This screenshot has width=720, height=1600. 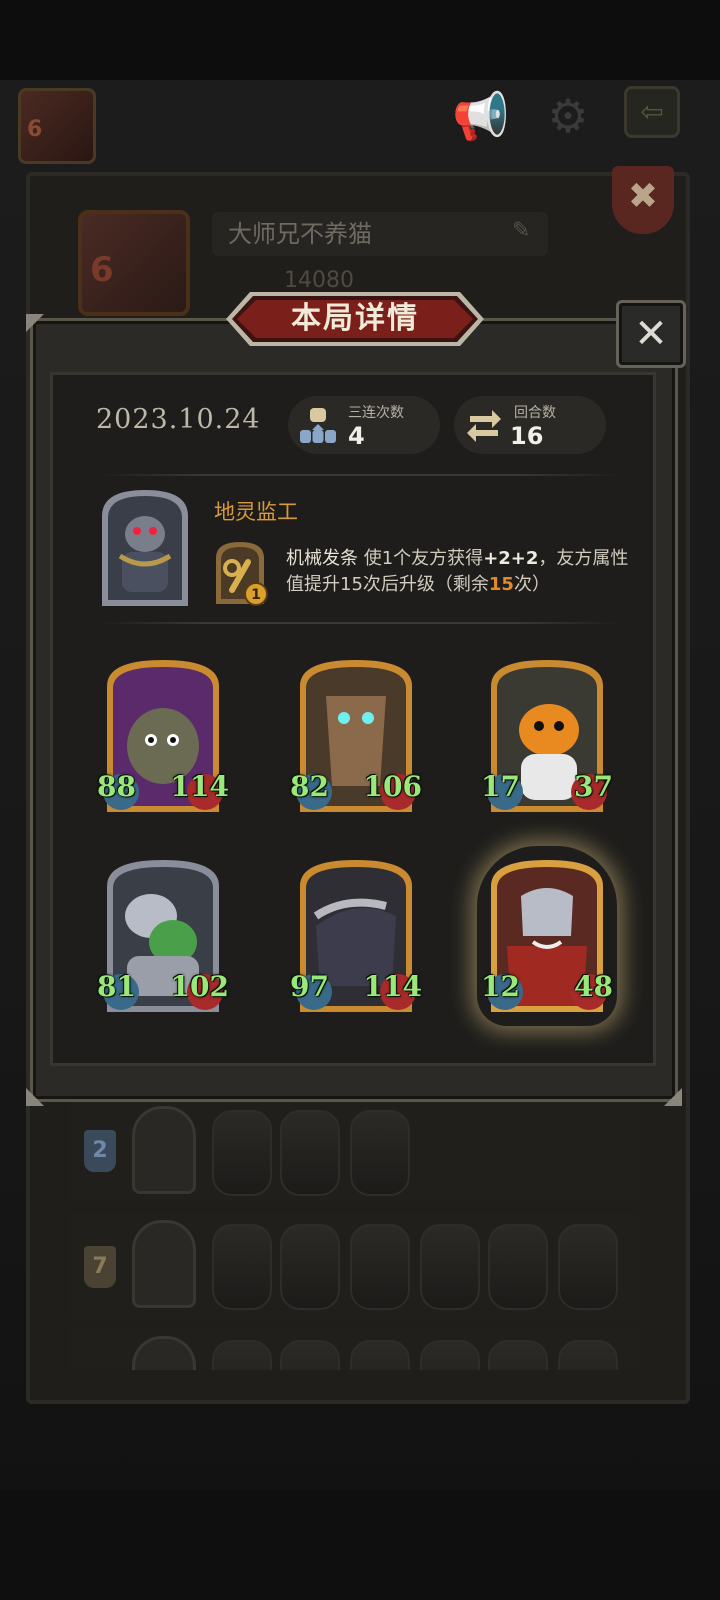 I want to click on boss-skill-line-2: 值提升15次后升级（剩余15次）, so click(x=418, y=585).